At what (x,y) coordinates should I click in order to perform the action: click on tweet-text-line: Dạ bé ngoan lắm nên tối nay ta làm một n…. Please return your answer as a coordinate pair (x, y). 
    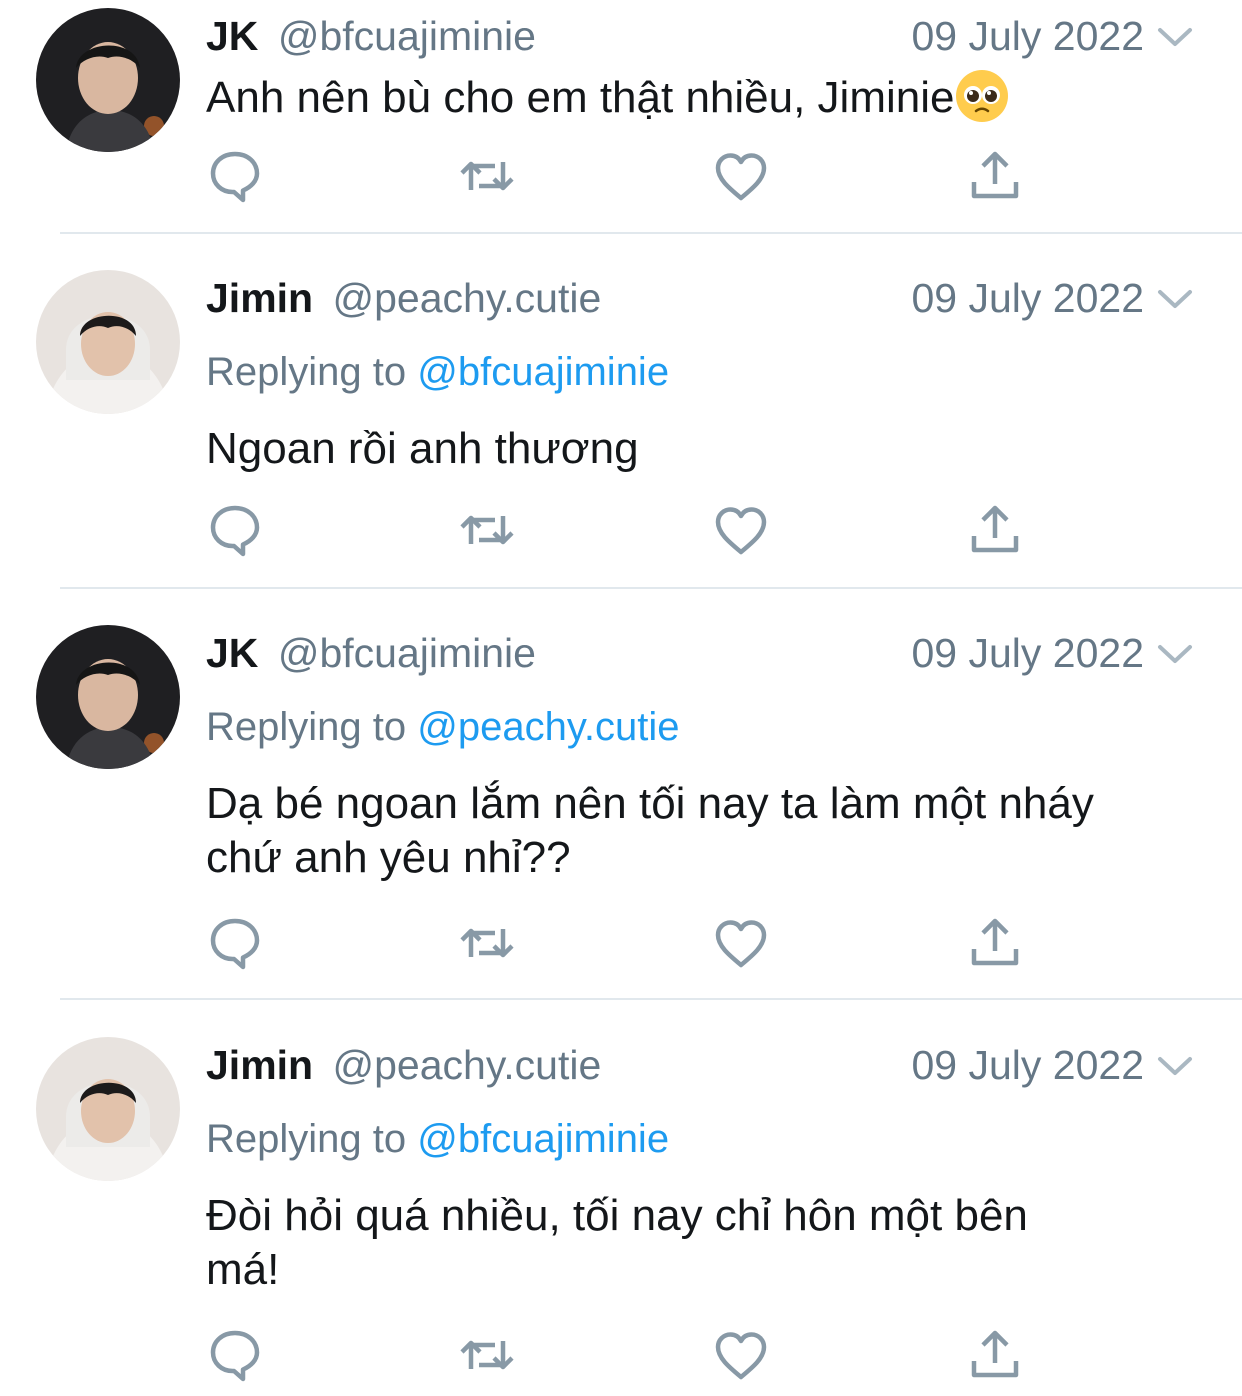
    Looking at the image, I should click on (650, 803).